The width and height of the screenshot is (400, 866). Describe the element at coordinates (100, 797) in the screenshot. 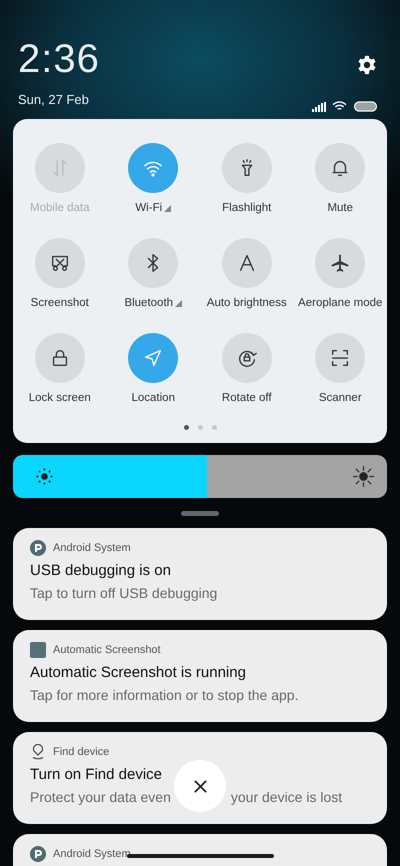

I see `notification-text: Protect your data even` at that location.